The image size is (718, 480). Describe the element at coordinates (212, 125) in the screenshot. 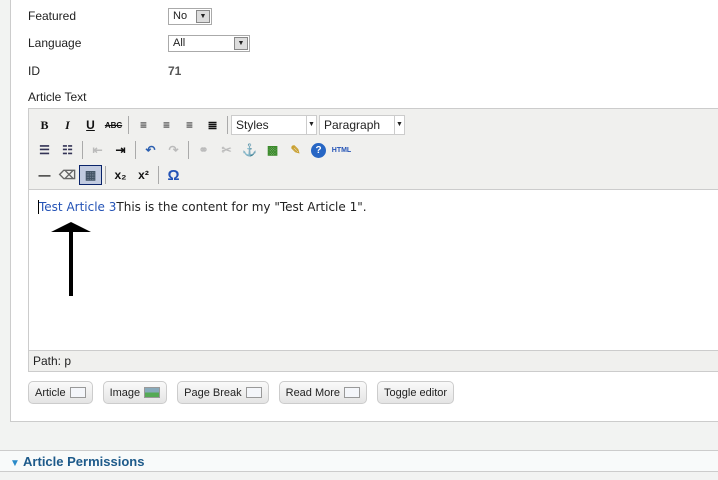

I see `align-justify-icon: ≣` at that location.